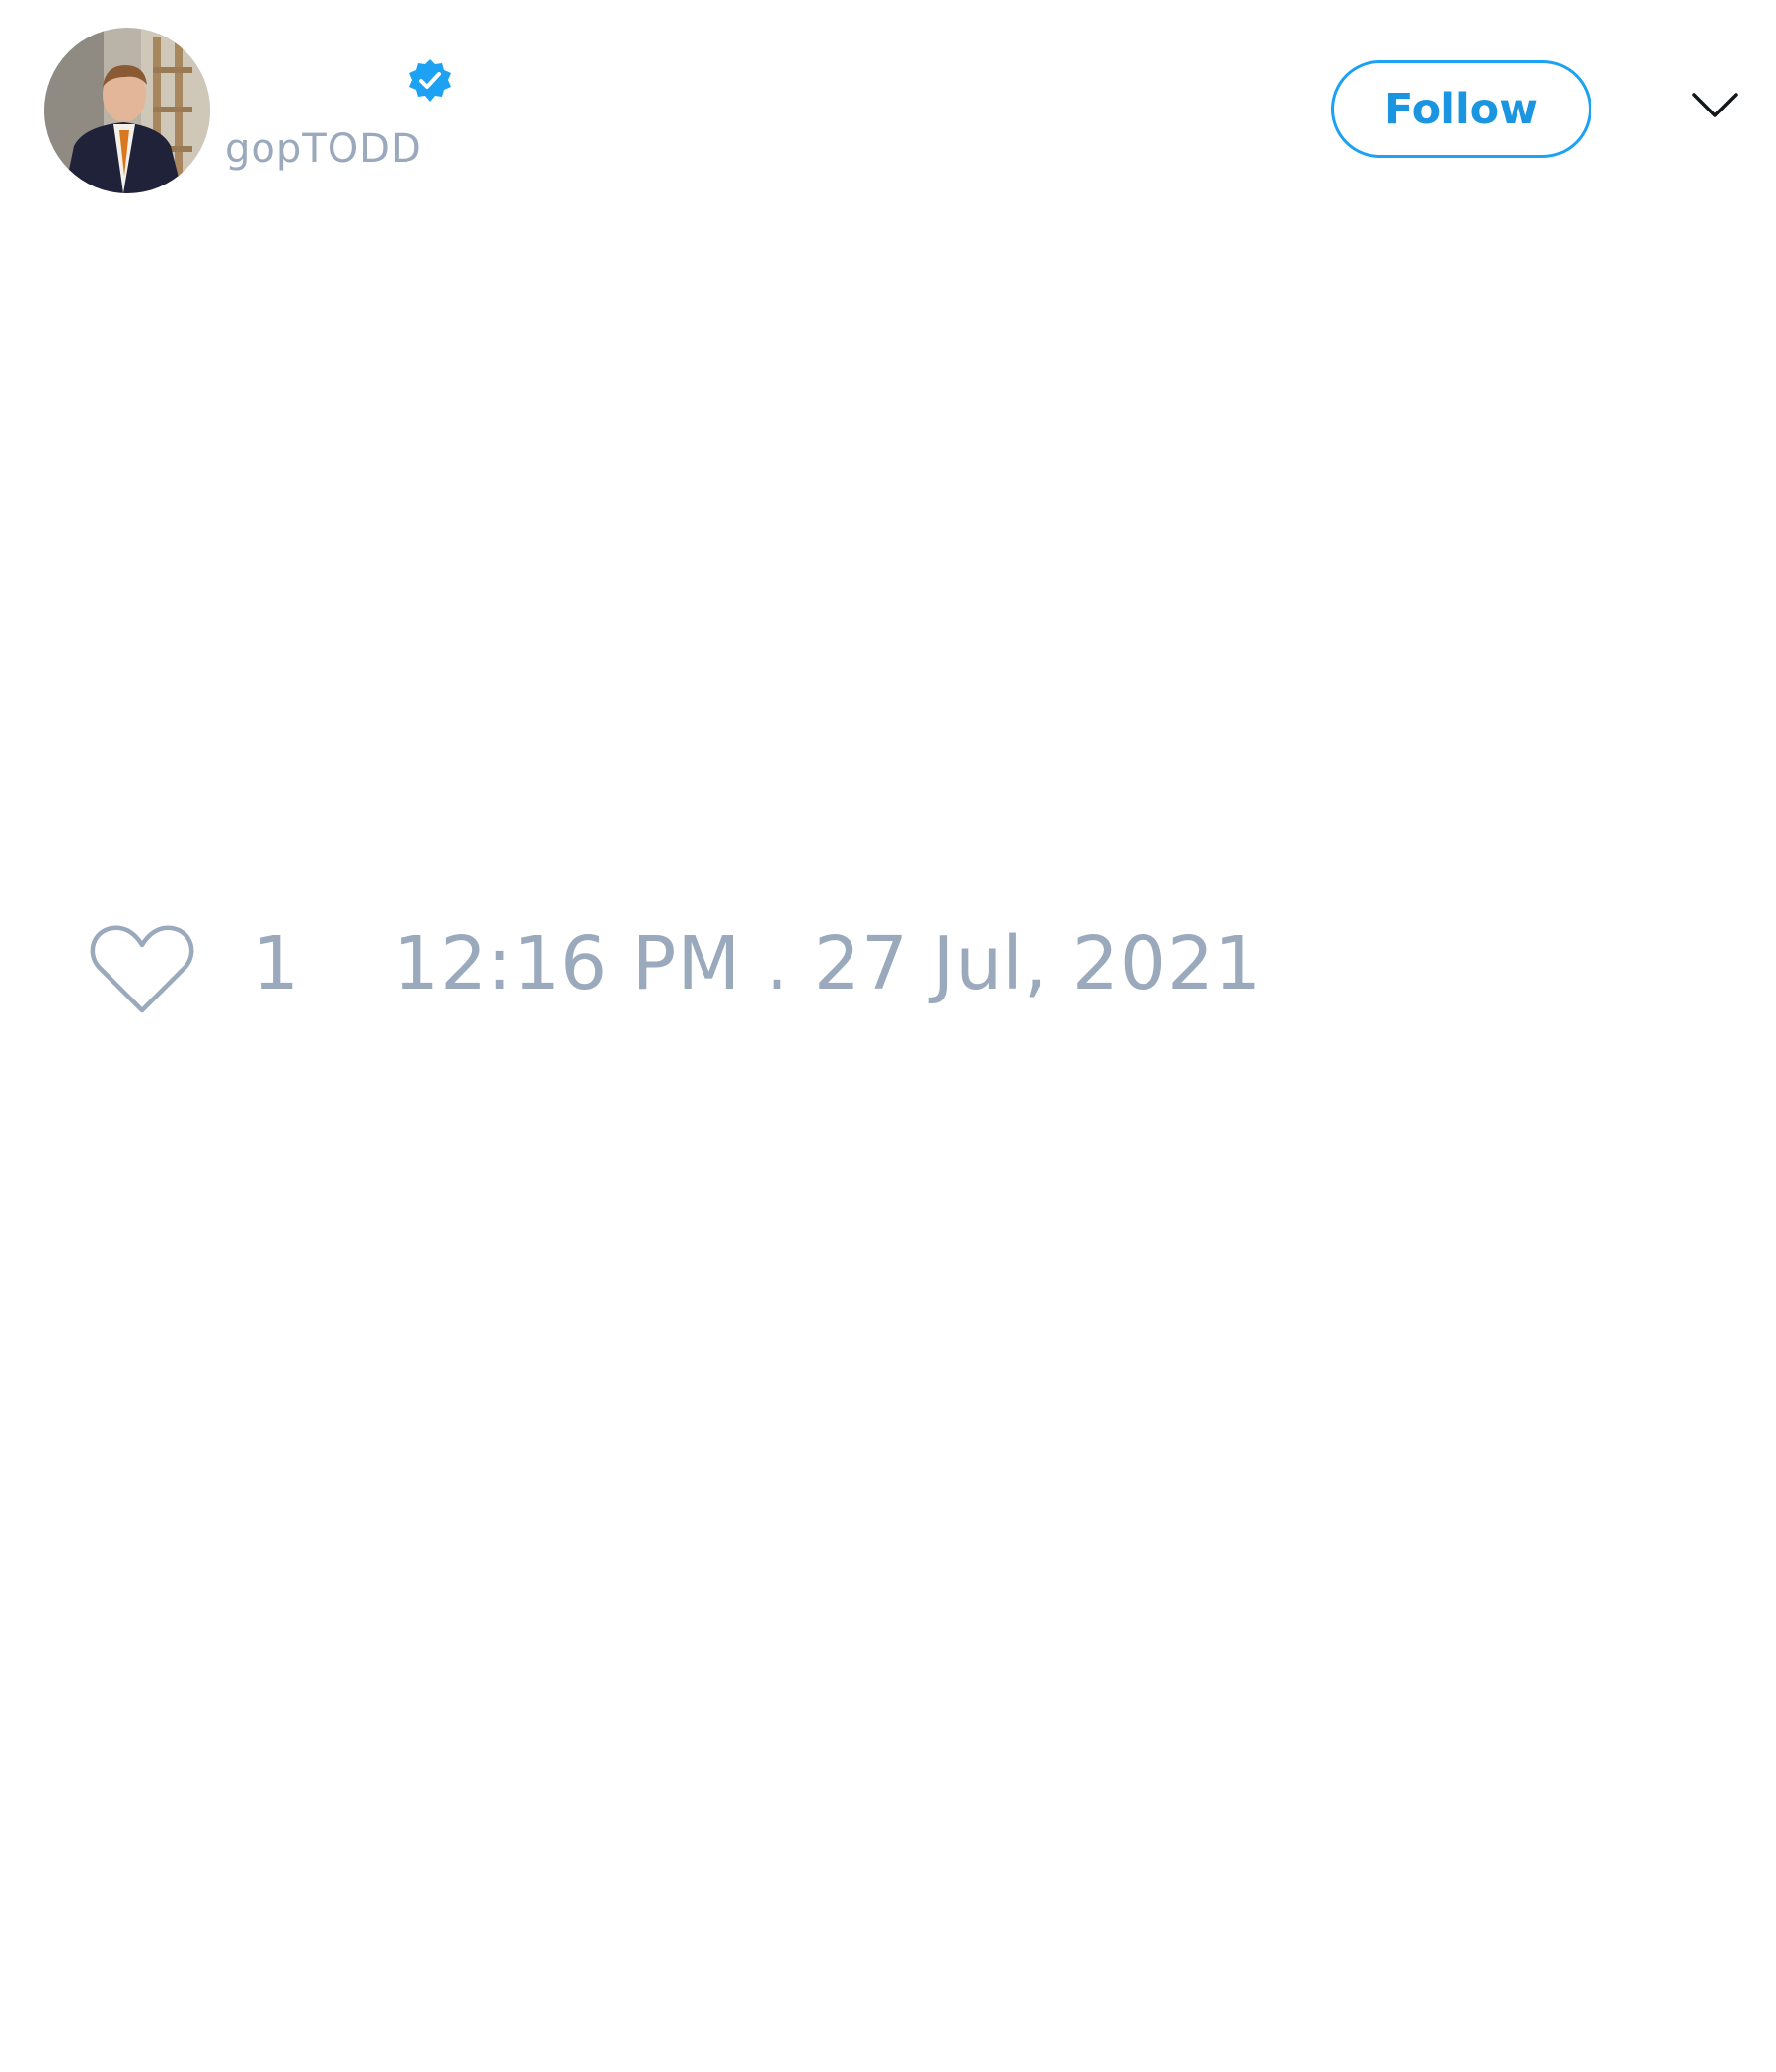 The width and height of the screenshot is (1776, 2072). Describe the element at coordinates (277, 964) in the screenshot. I see `like-count: 1` at that location.